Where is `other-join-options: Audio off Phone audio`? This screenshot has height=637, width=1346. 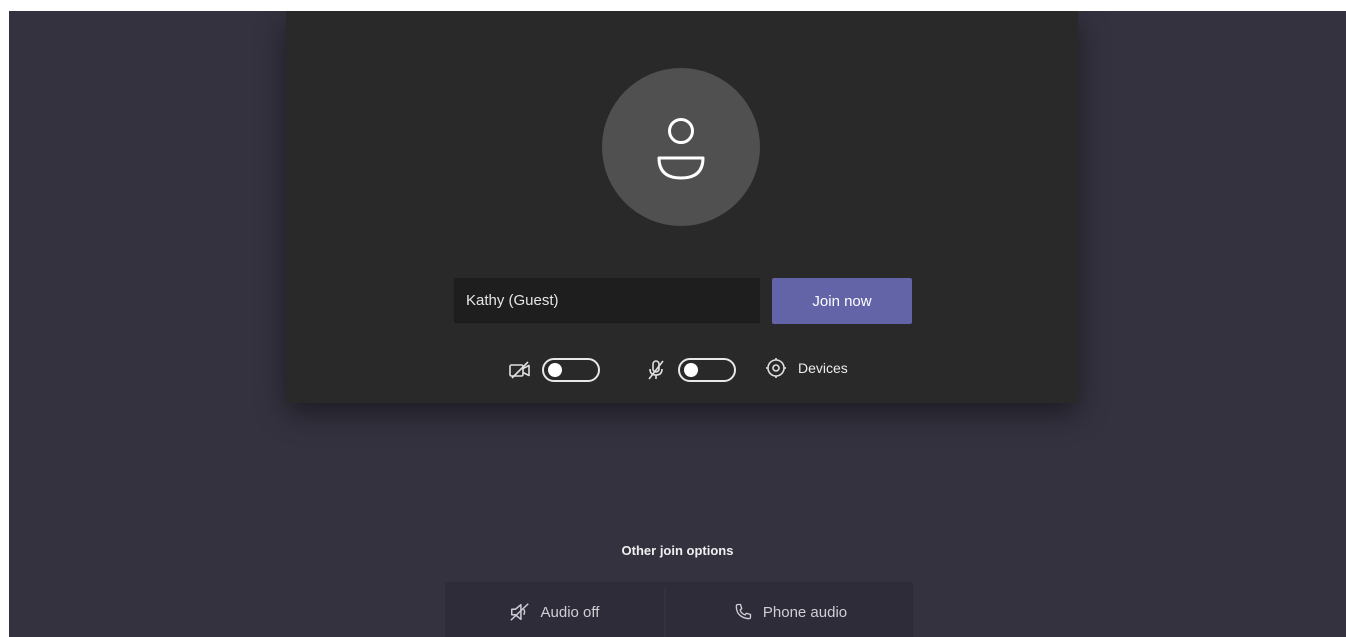 other-join-options: Audio off Phone audio is located at coordinates (679, 609).